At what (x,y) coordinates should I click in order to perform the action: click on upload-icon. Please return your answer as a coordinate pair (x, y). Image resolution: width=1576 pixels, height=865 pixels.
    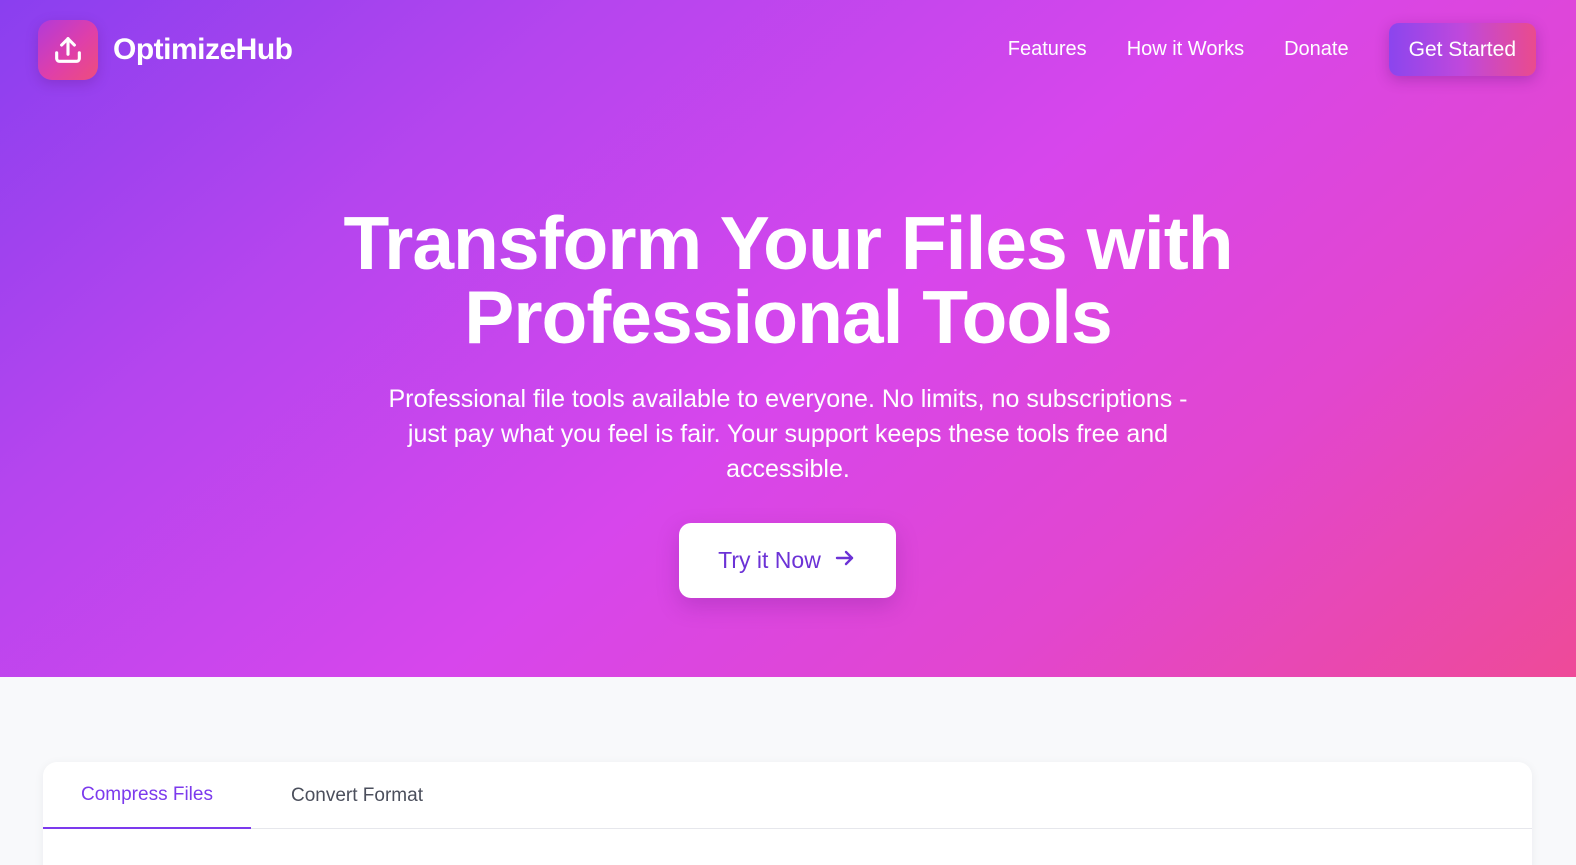
    Looking at the image, I should click on (68, 50).